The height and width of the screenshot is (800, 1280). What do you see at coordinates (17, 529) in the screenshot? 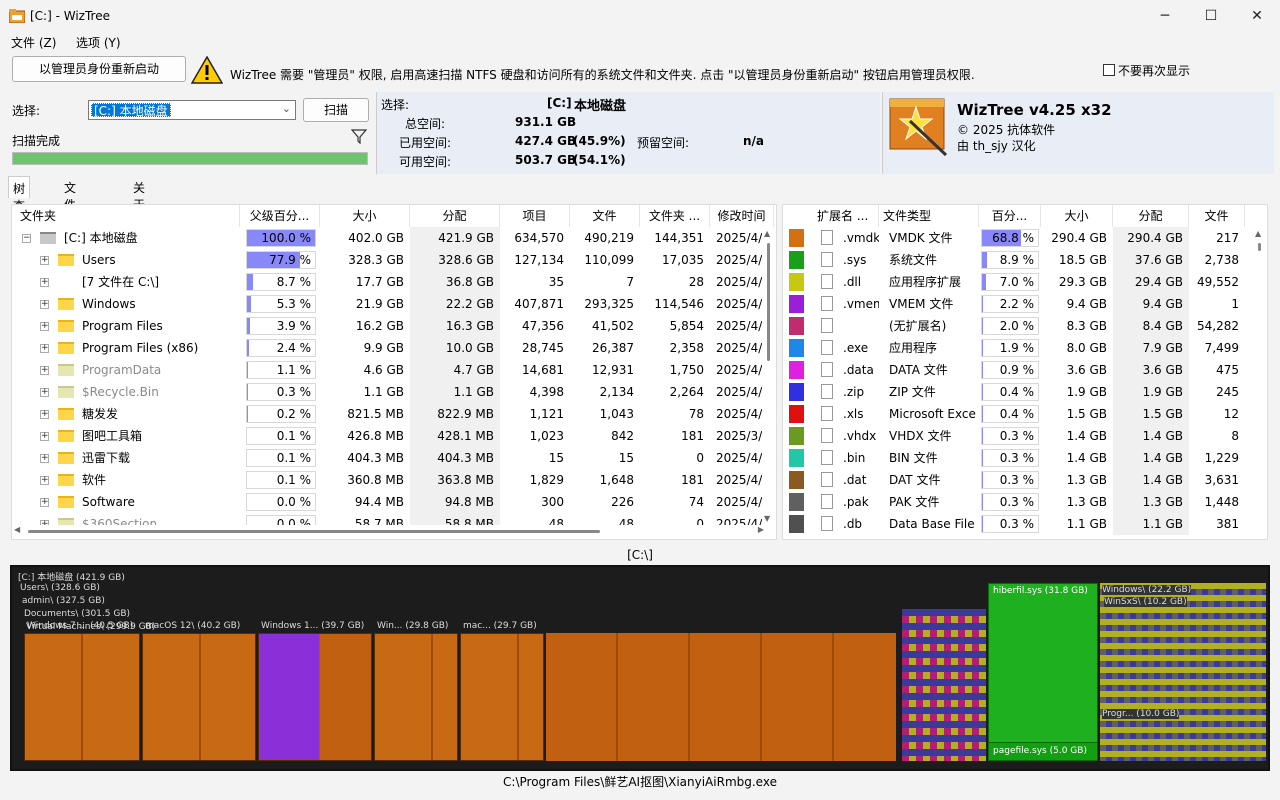
I see `scroll-left-arrow-icon: ◀` at bounding box center [17, 529].